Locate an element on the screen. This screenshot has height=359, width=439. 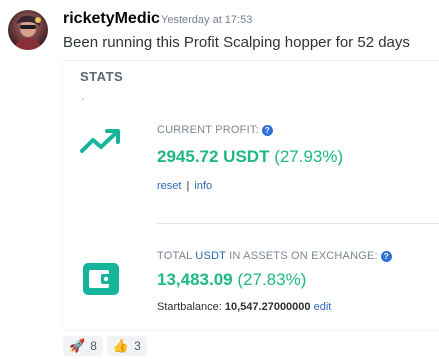
reaction-thumbs-up: 👍 3 is located at coordinates (126, 346).